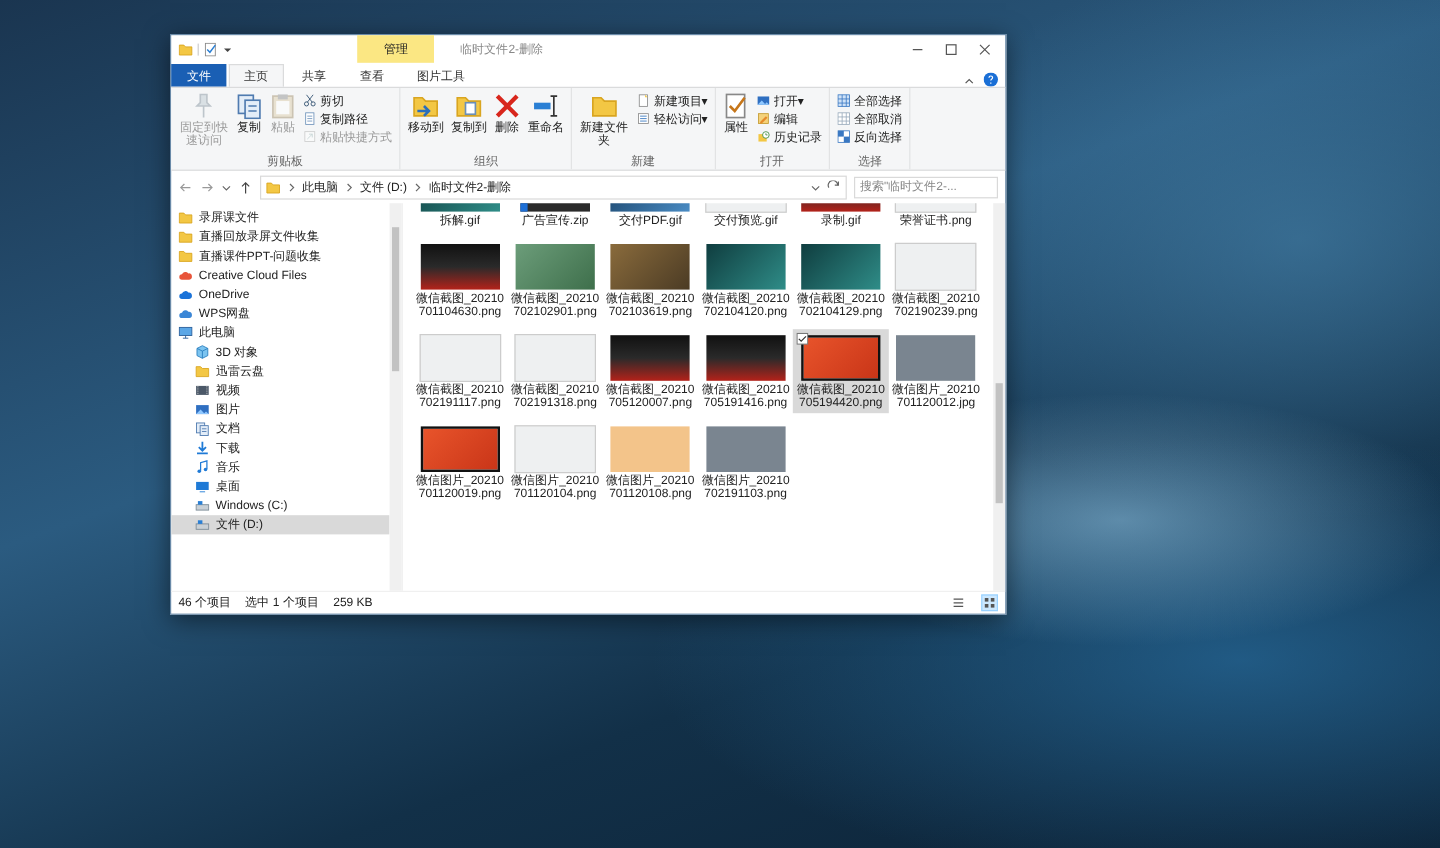  Describe the element at coordinates (203, 106) in the screenshot. I see `pushpin-icon` at that location.